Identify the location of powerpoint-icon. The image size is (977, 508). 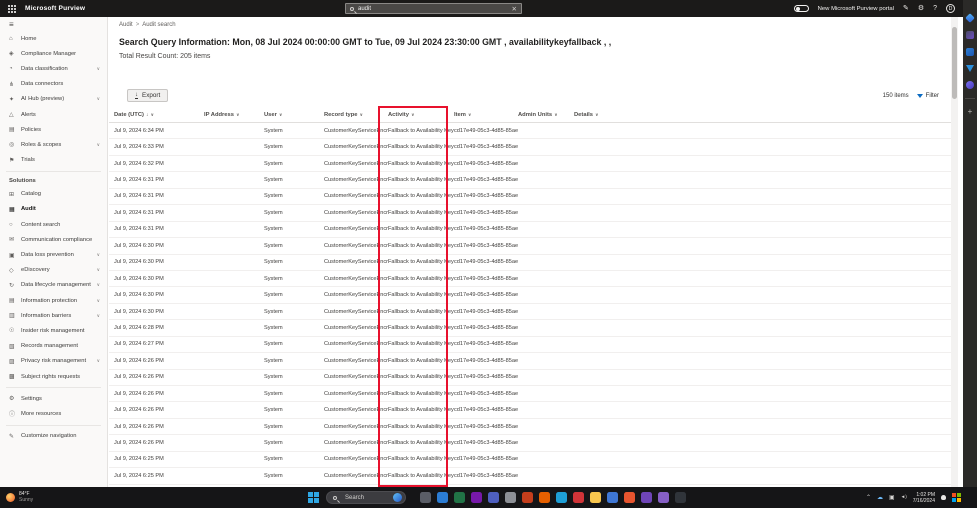
(527, 497).